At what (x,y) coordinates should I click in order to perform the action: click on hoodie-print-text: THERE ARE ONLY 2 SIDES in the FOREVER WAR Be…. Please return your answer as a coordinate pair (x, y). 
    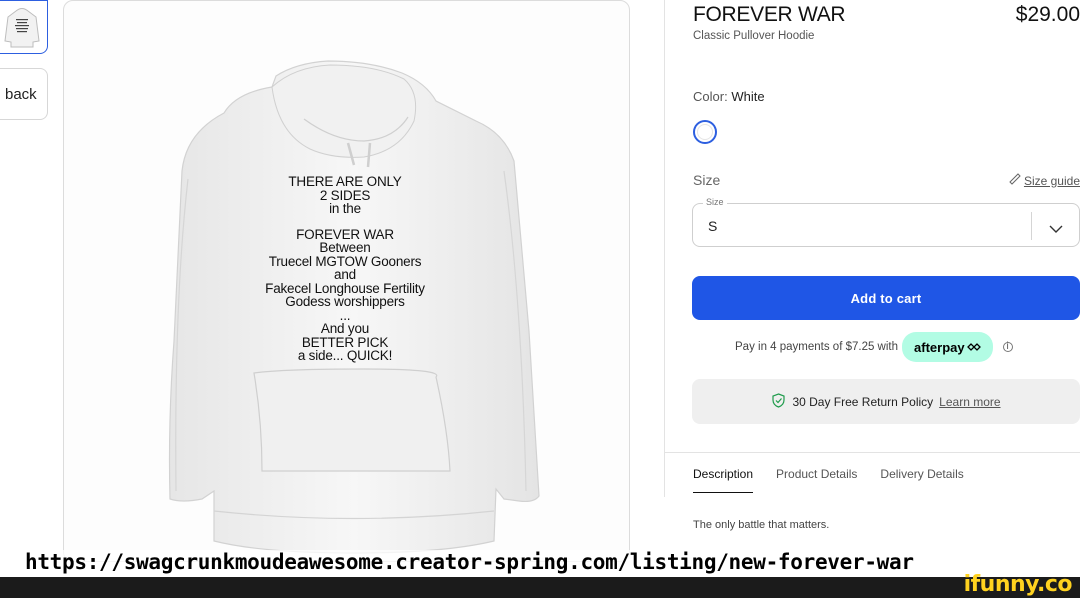
    Looking at the image, I should click on (345, 269).